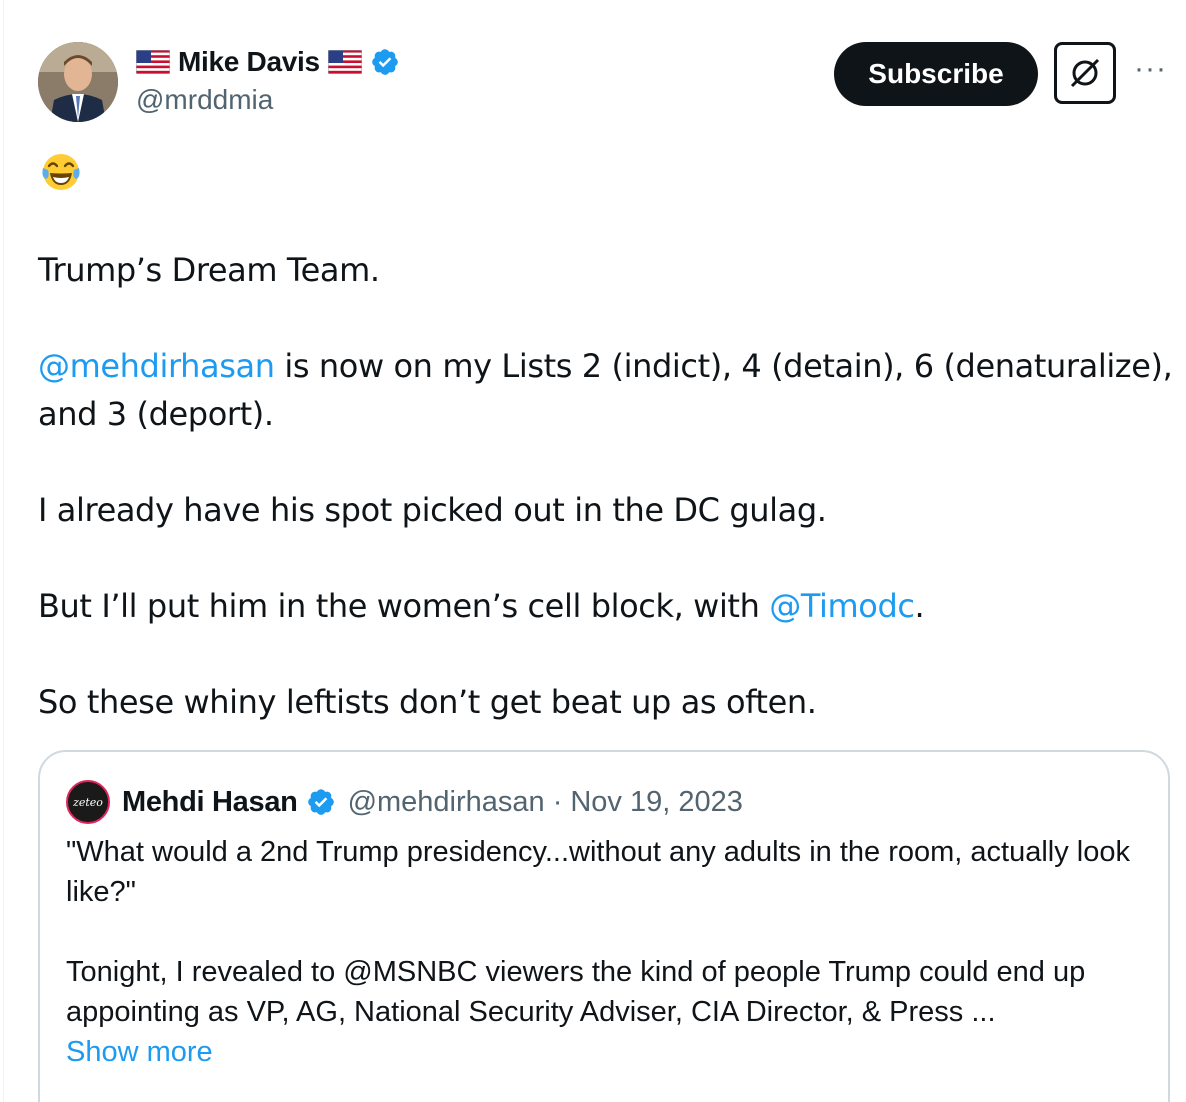 The height and width of the screenshot is (1102, 1186). What do you see at coordinates (1150, 69) in the screenshot?
I see `more-icon: ···` at bounding box center [1150, 69].